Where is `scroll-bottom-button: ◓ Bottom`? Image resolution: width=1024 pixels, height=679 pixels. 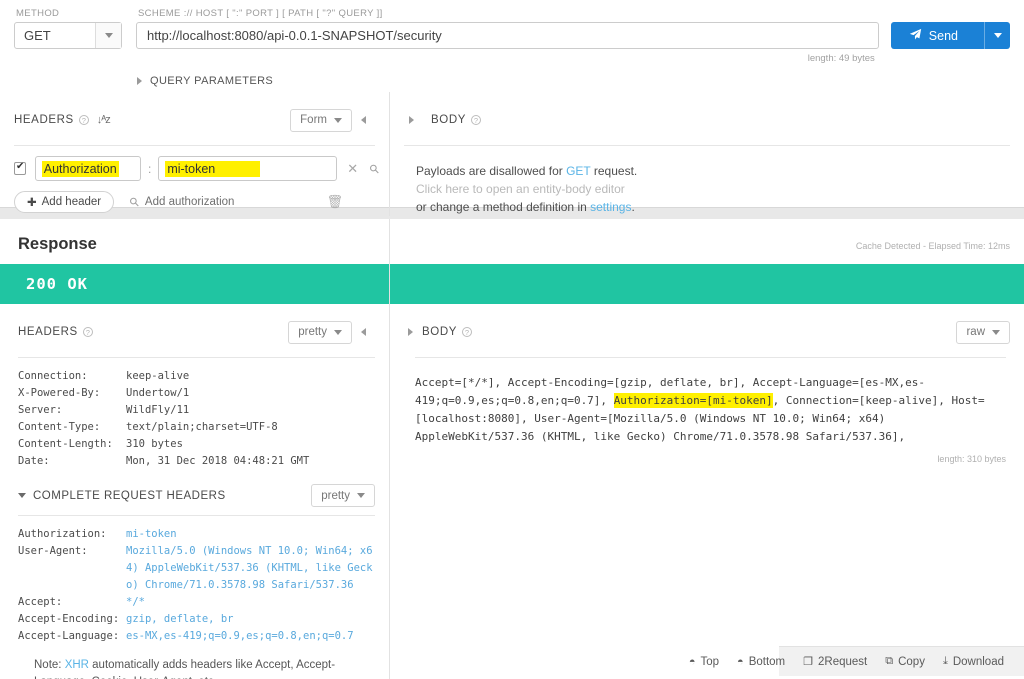 scroll-bottom-button: ◓ Bottom is located at coordinates (761, 662).